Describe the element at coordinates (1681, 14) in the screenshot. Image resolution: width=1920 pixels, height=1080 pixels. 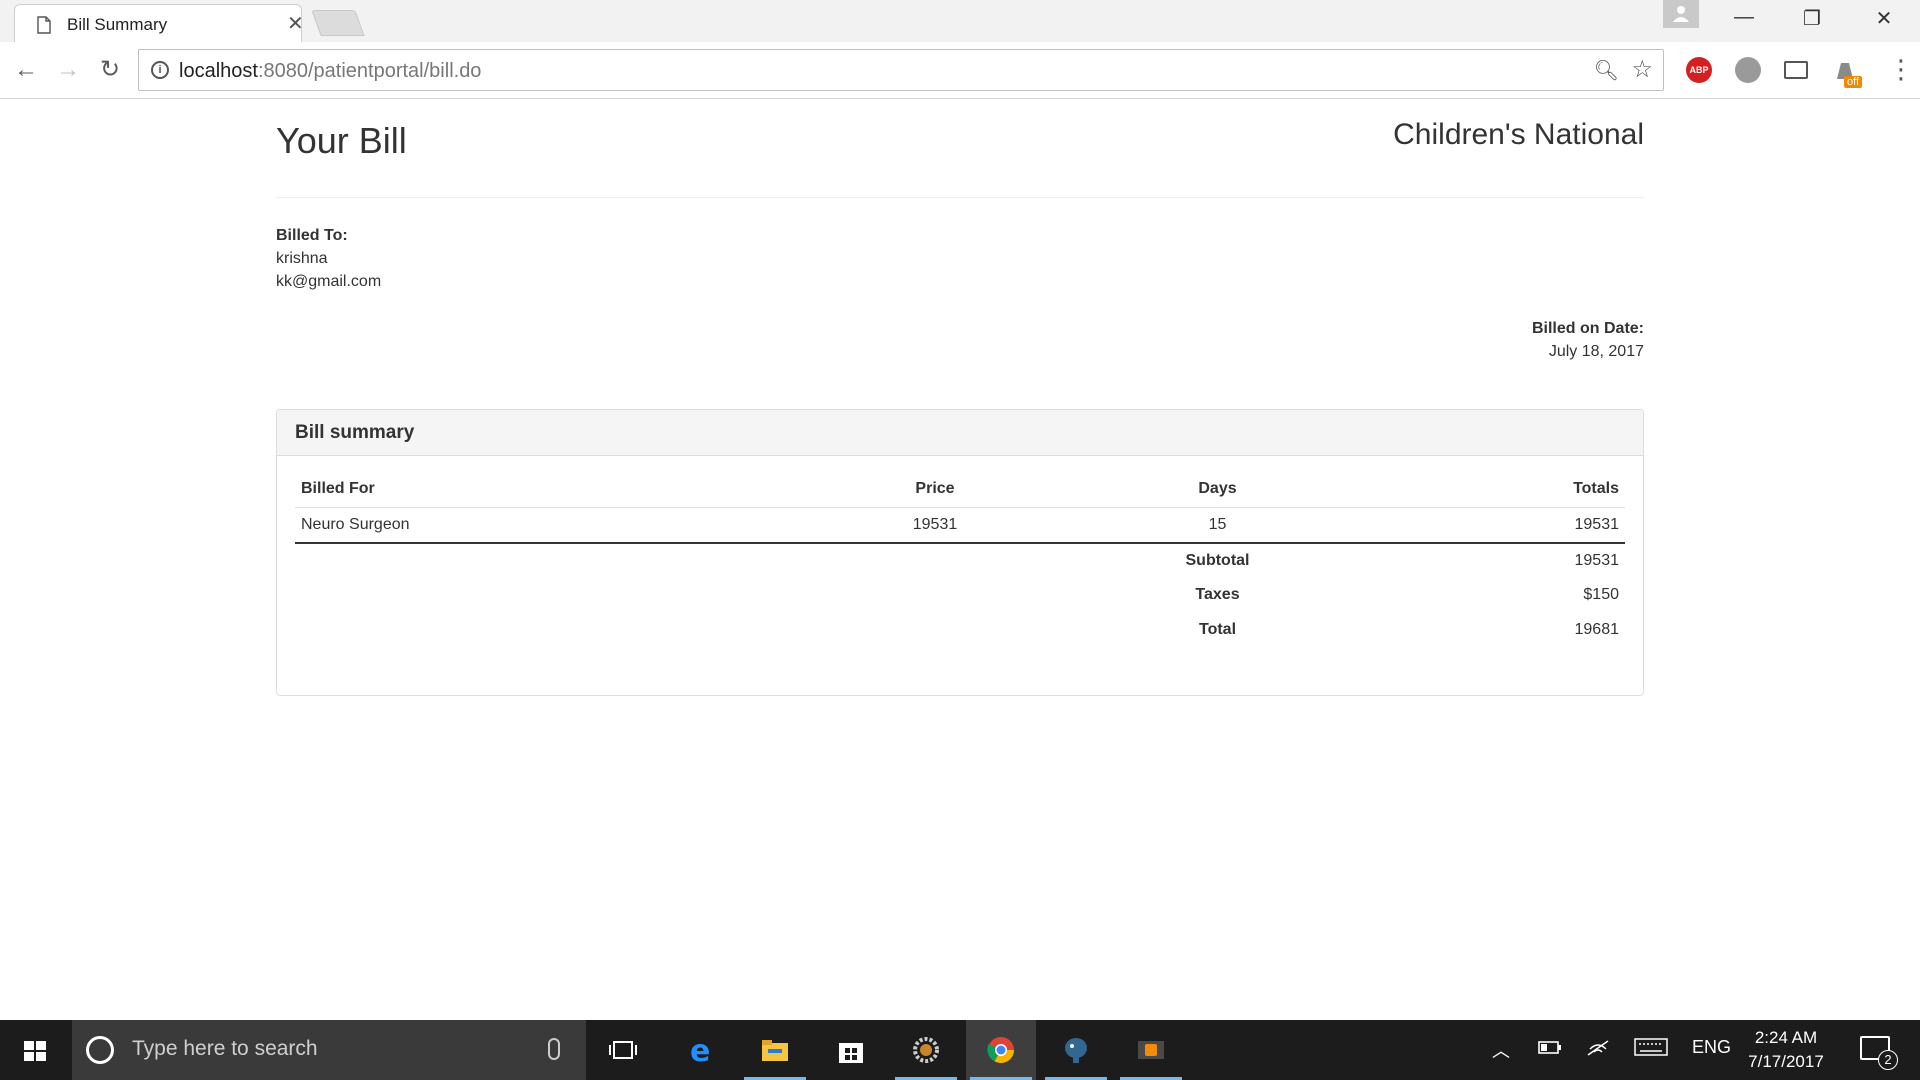
I see `profile-icon` at that location.